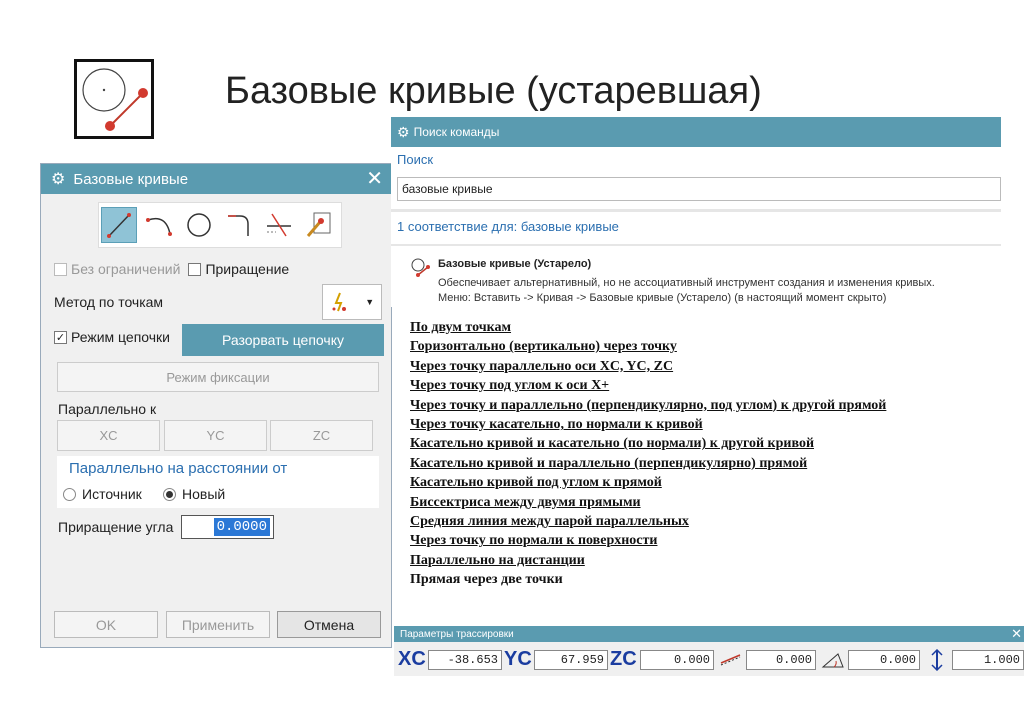  Describe the element at coordinates (120, 337) in the screenshot. I see `chain-mode-label: Режим цепочки` at that location.